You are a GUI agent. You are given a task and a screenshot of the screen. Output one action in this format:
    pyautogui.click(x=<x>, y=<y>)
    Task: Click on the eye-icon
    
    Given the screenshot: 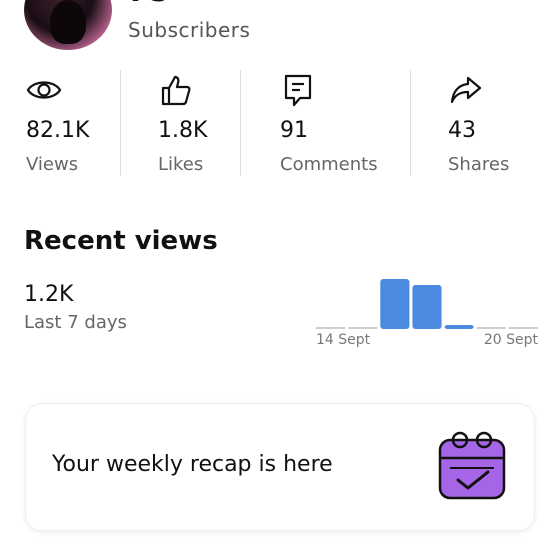 What is the action you would take?
    pyautogui.click(x=44, y=90)
    